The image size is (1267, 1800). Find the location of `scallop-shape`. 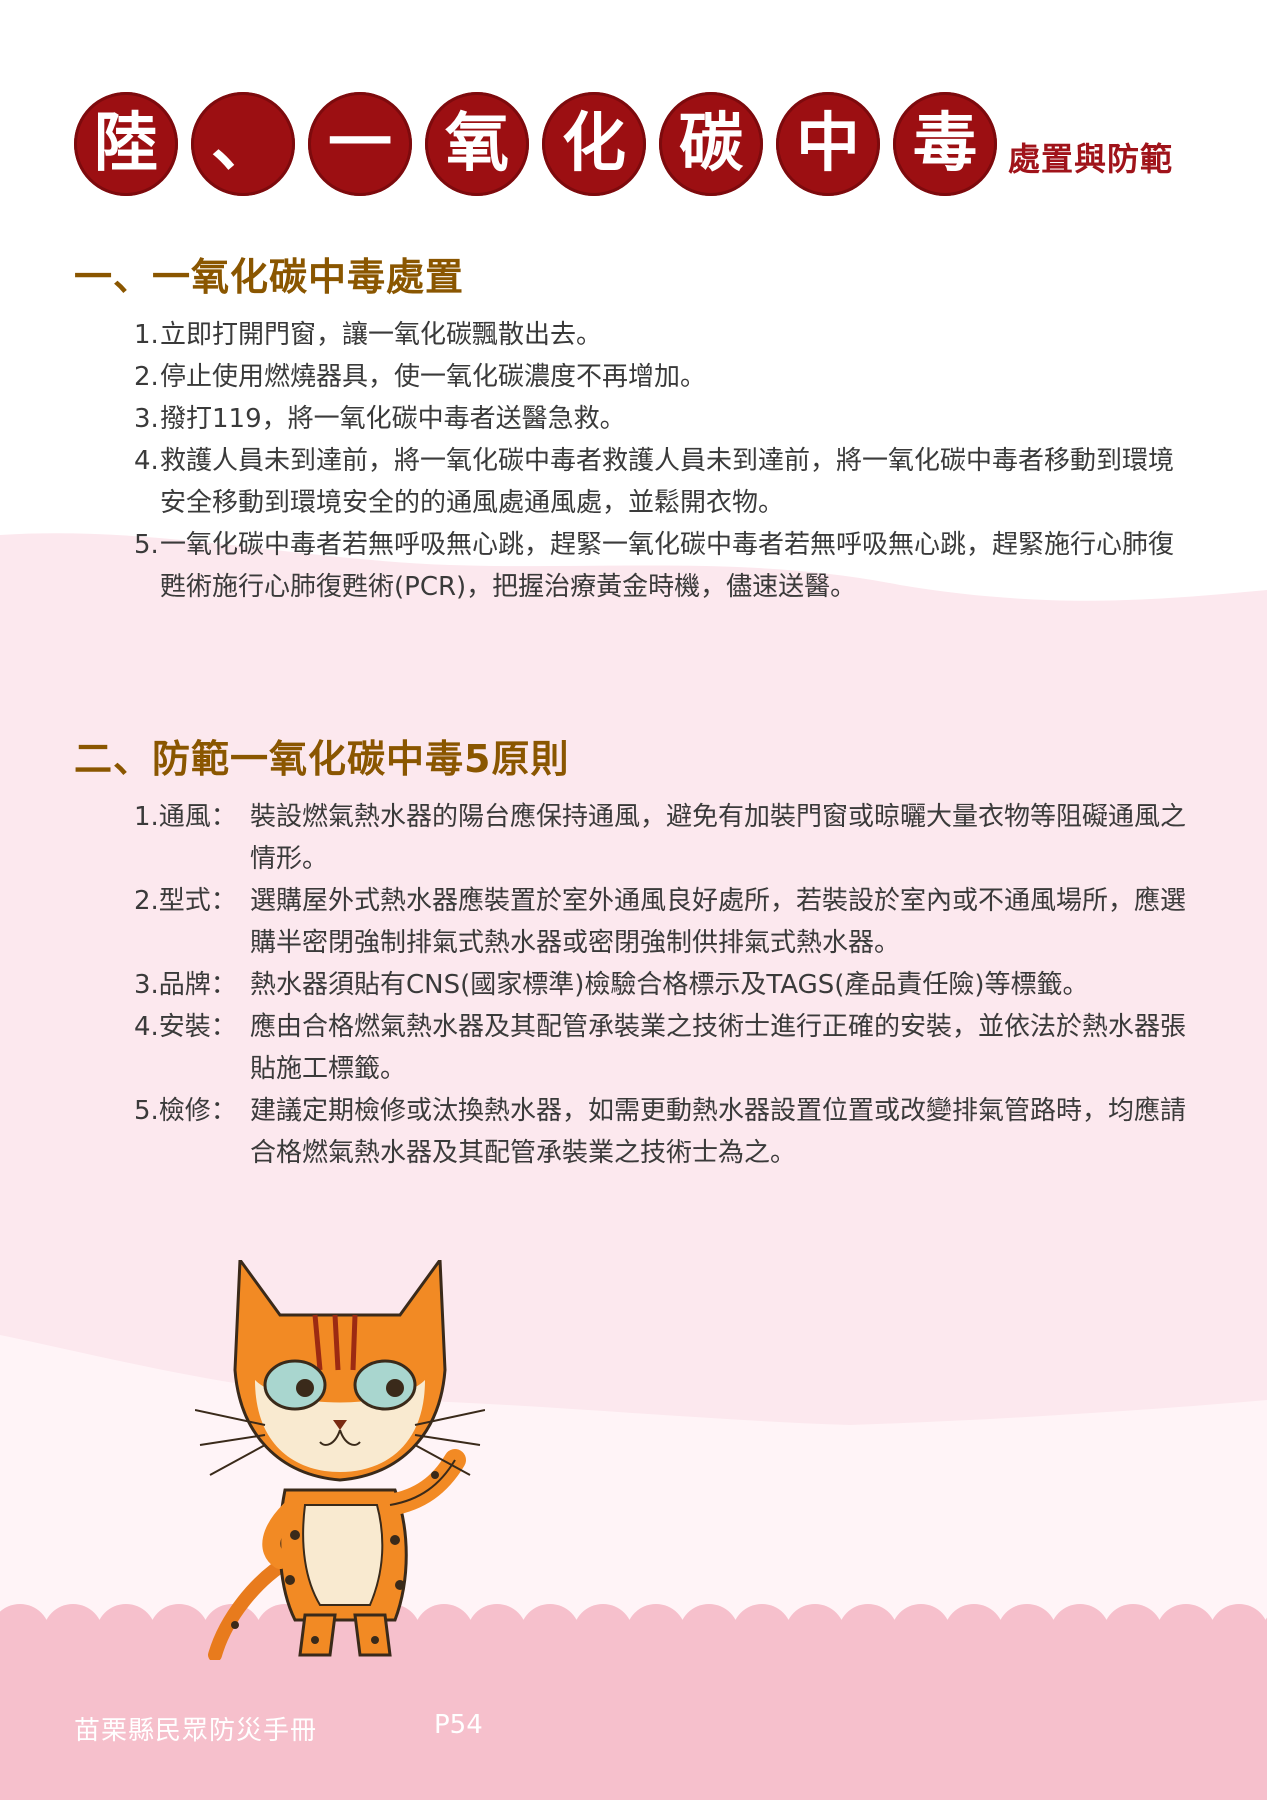

scallop-shape is located at coordinates (633, 1702).